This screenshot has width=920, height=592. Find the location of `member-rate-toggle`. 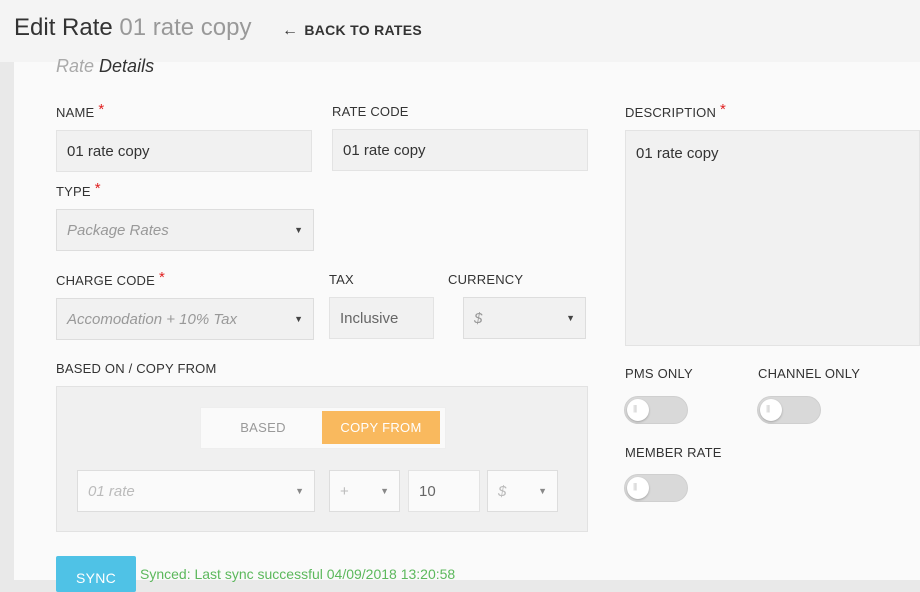

member-rate-toggle is located at coordinates (656, 488).